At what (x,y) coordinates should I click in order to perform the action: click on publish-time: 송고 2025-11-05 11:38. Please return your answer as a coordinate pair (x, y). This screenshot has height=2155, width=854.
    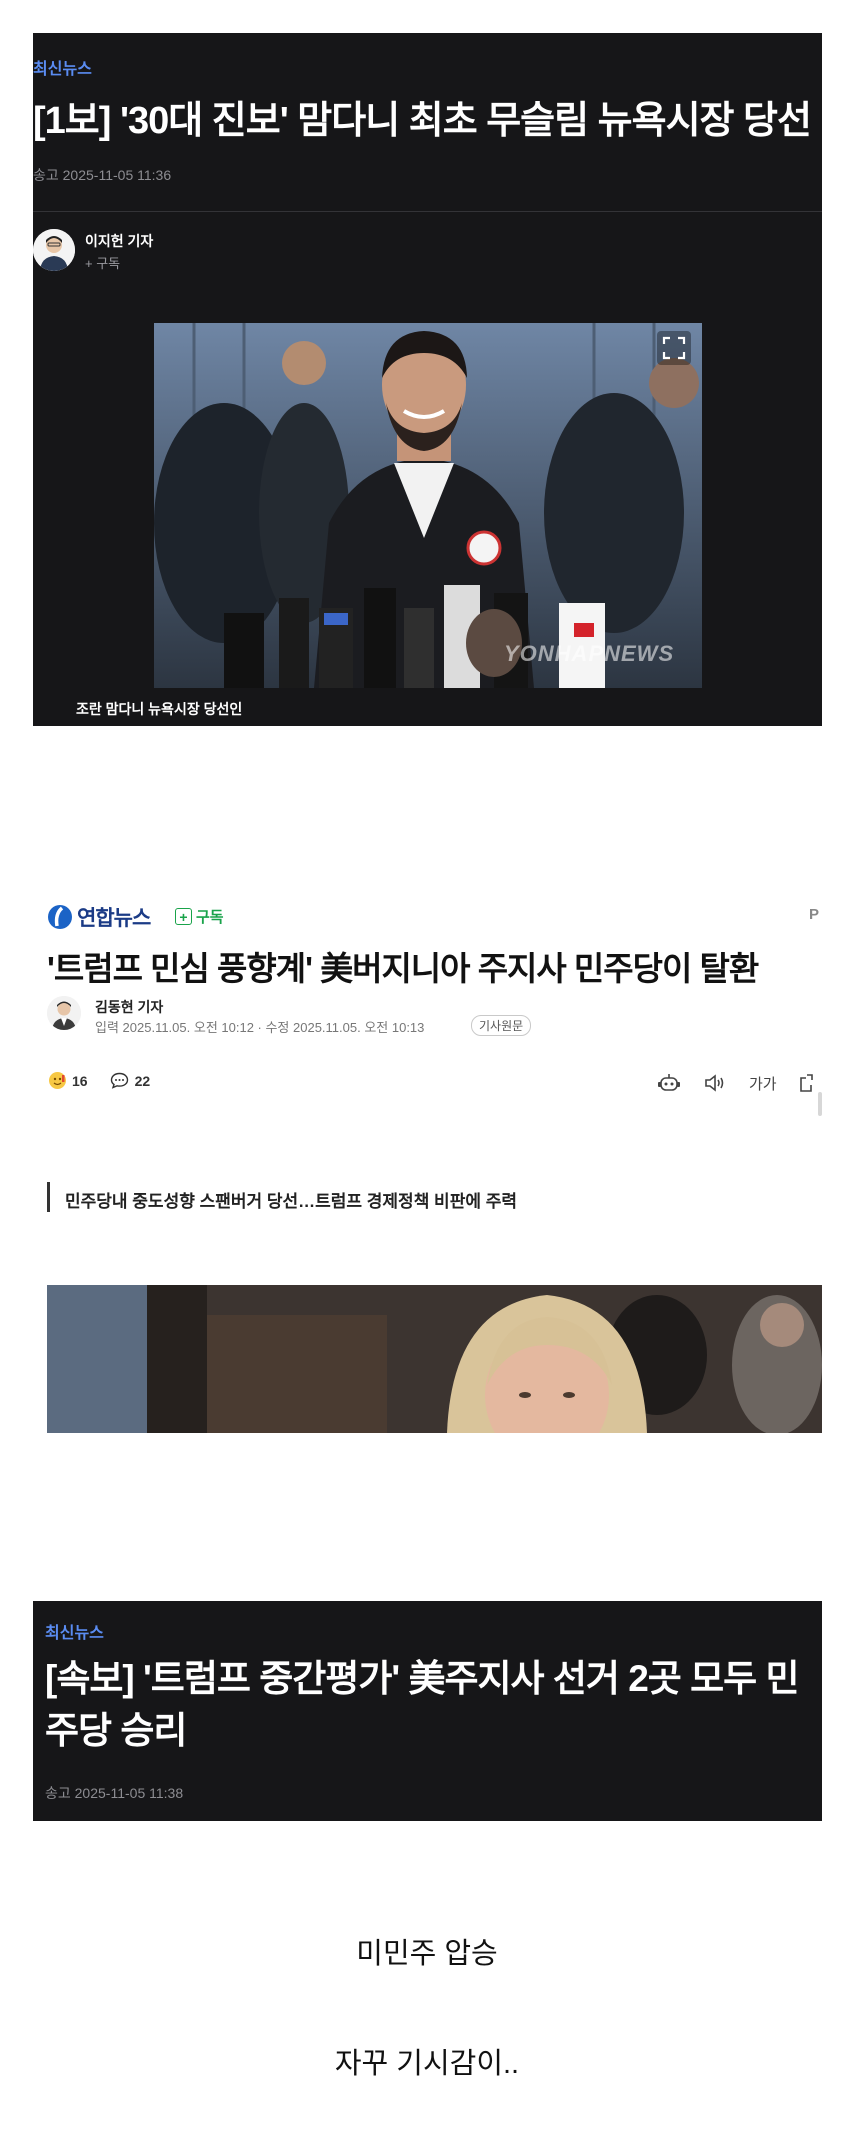
    Looking at the image, I should click on (114, 1793).